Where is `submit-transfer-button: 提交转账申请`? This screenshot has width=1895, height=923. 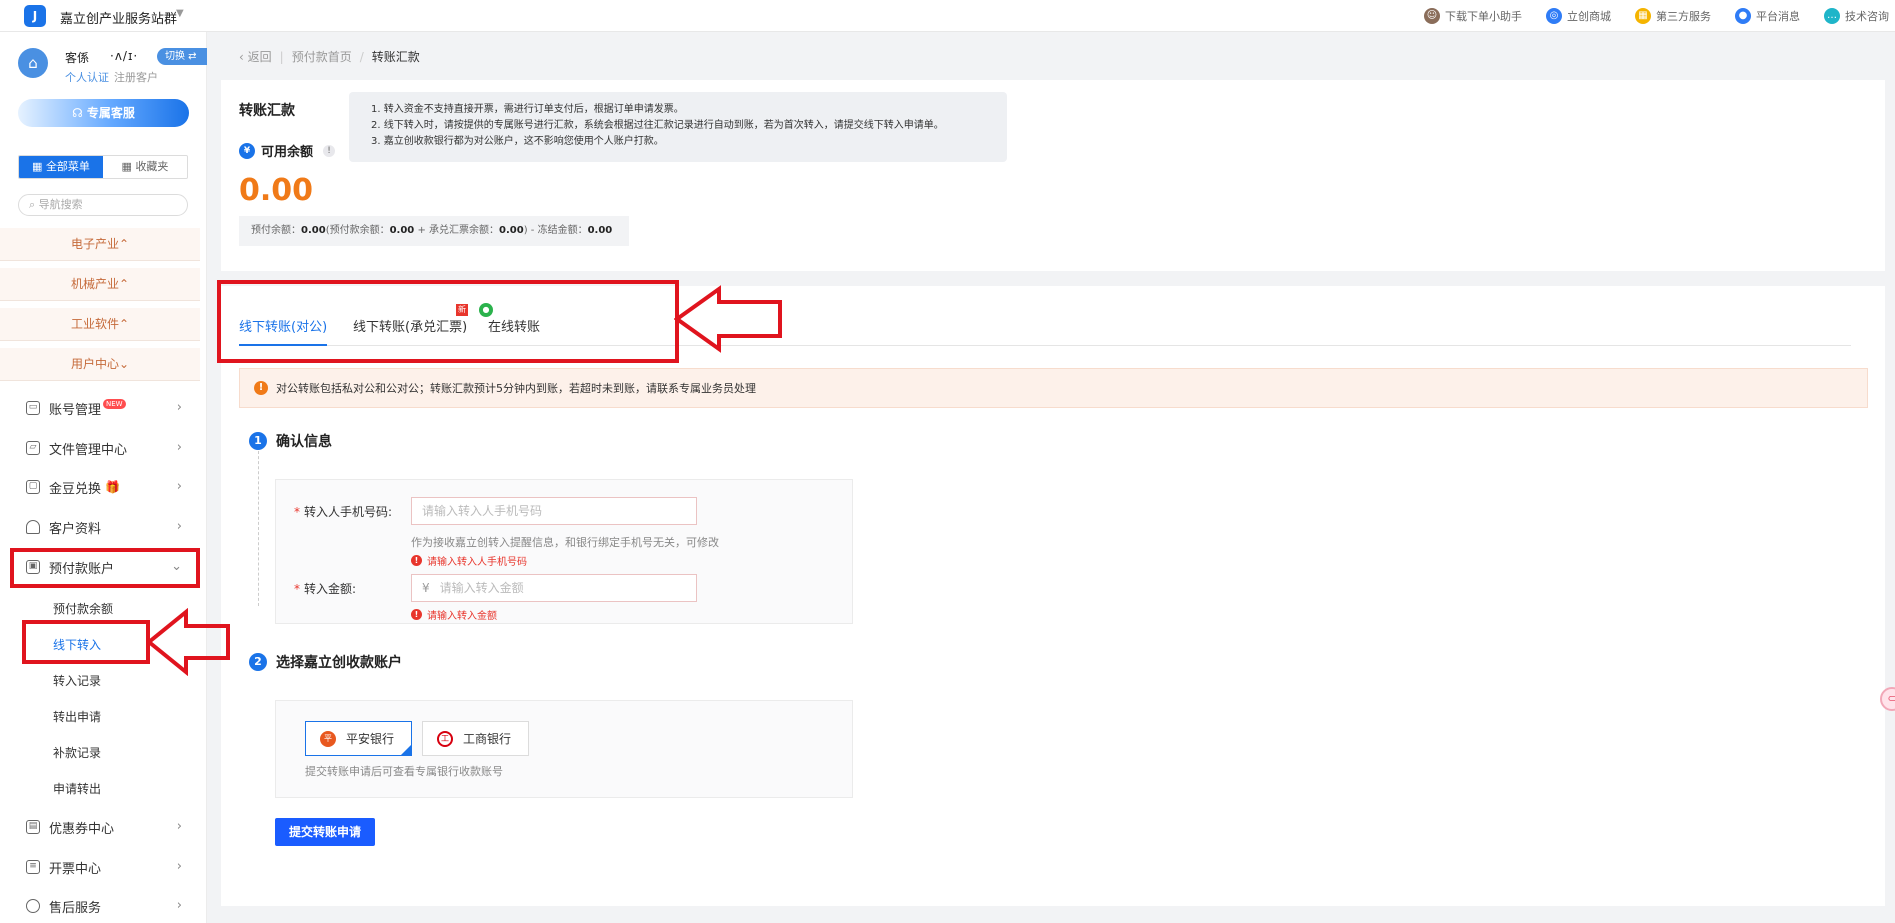 submit-transfer-button: 提交转账申请 is located at coordinates (325, 832).